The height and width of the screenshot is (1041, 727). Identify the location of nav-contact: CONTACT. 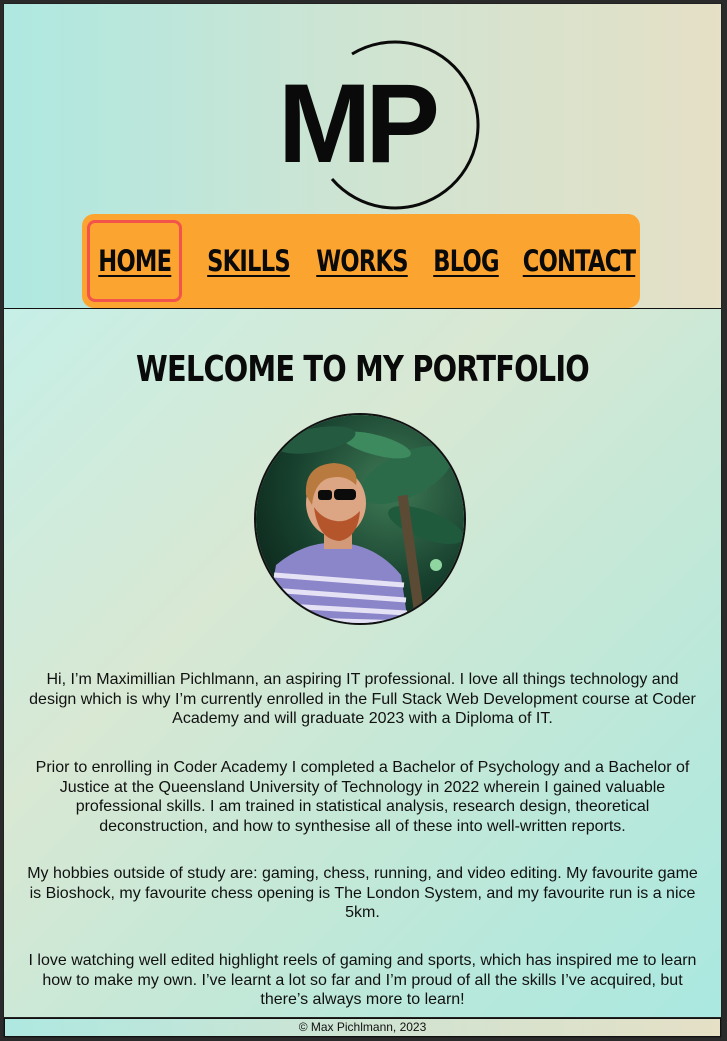
(579, 261).